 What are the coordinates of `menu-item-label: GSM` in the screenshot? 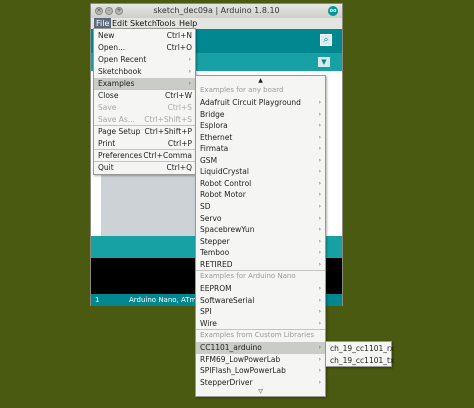 It's located at (209, 160).